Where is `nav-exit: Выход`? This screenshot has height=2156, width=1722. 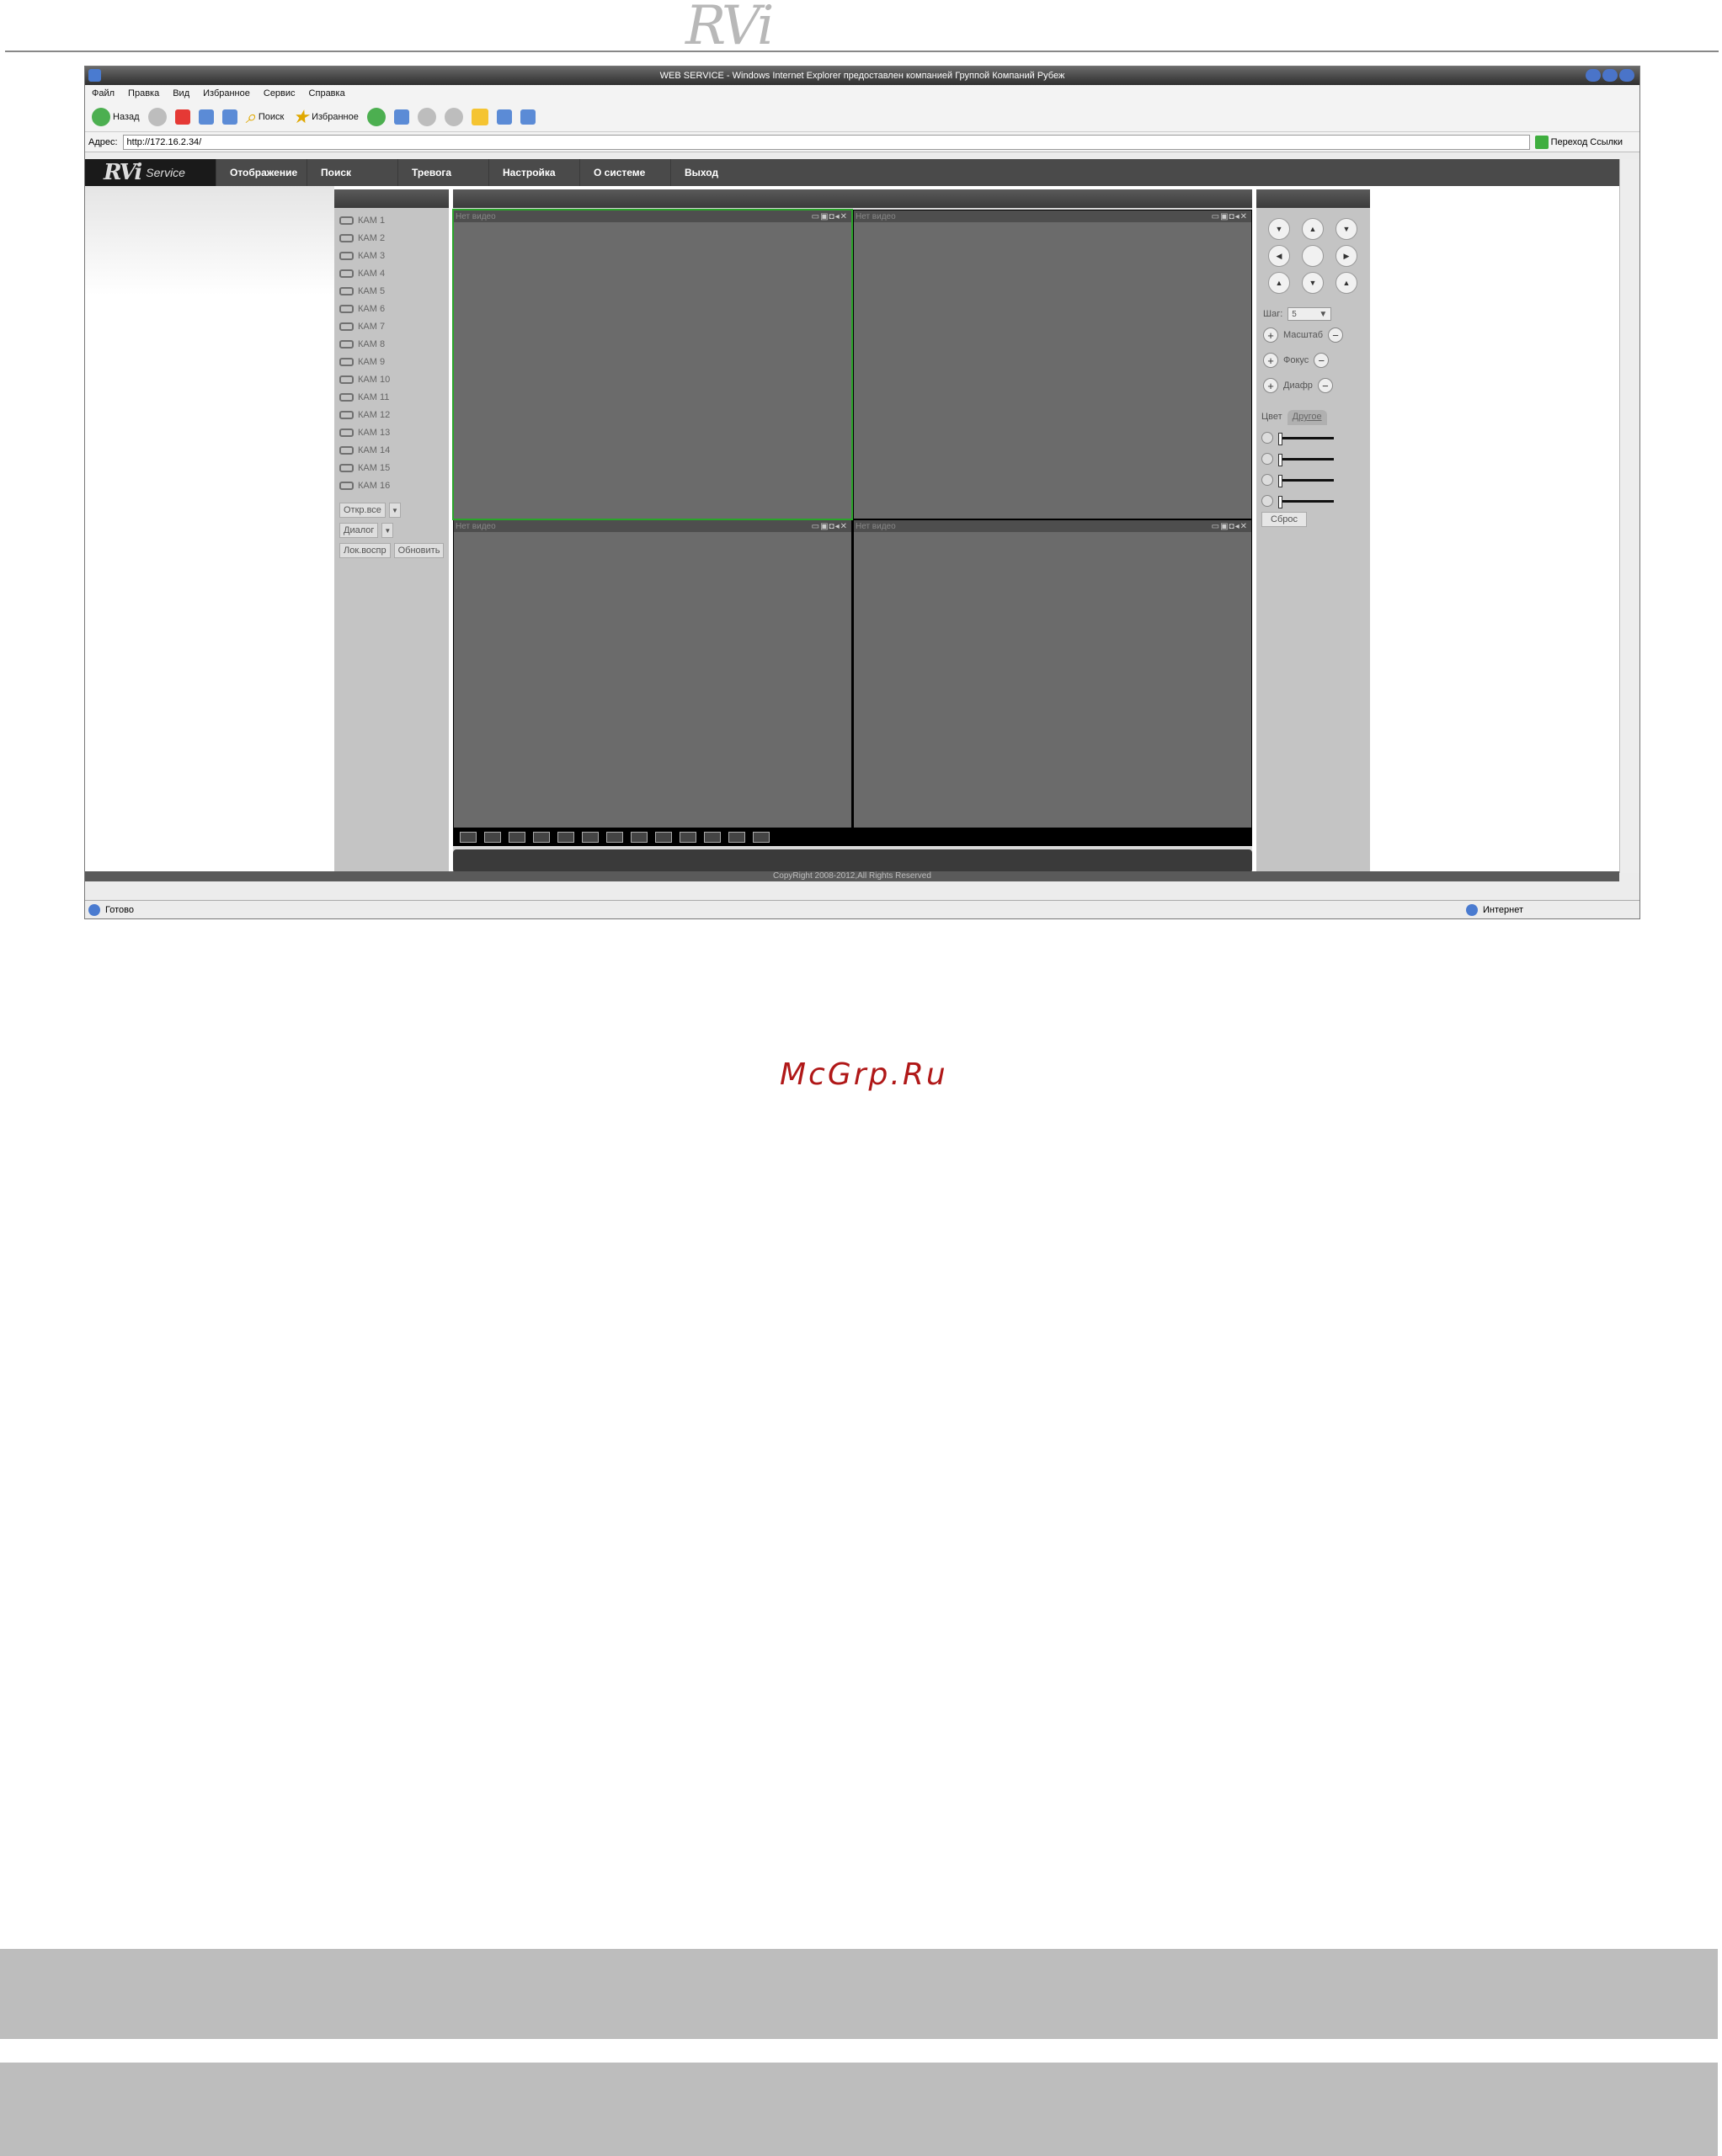
nav-exit: Выход is located at coordinates (715, 173).